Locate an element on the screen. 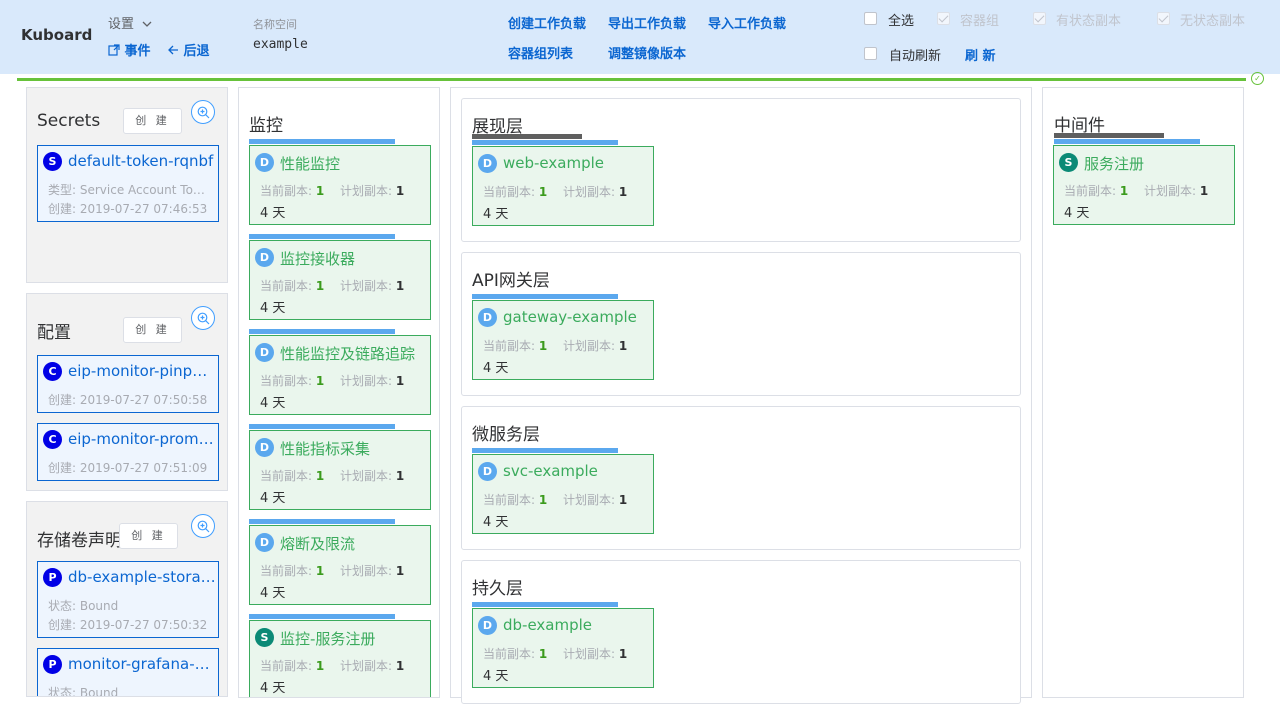 This screenshot has height=720, width=1280. events-link: 事件 is located at coordinates (129, 49).